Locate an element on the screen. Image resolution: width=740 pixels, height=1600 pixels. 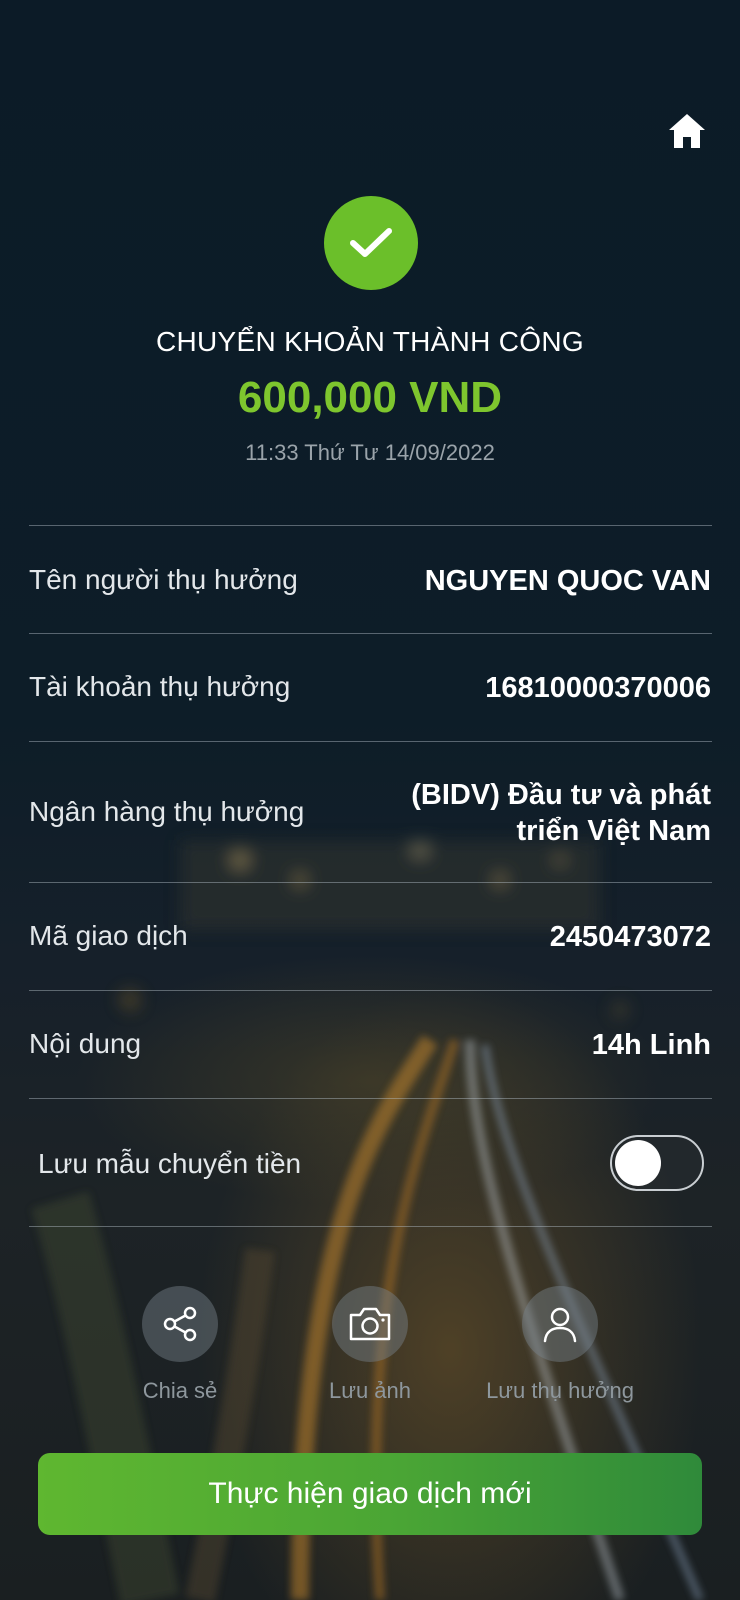
beneficiary-name-value: NGUYEN QUOC VAN is located at coordinates (567, 581).